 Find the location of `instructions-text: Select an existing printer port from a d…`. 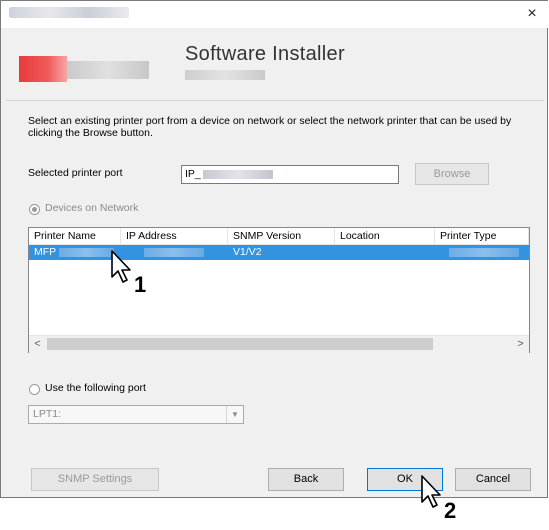

instructions-text: Select an existing printer port from a d… is located at coordinates (270, 127).